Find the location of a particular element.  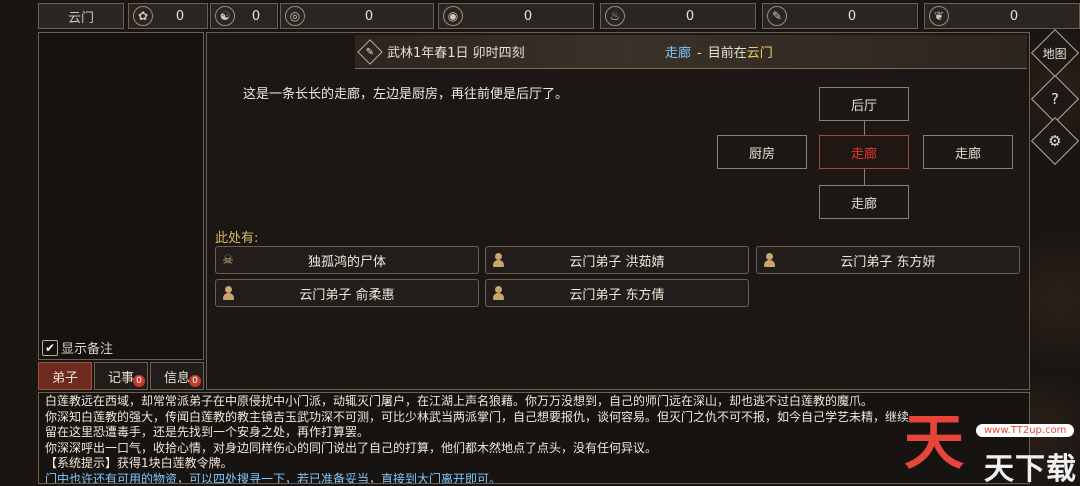

entity-name: 云门弟子 东方倩 is located at coordinates (617, 295).